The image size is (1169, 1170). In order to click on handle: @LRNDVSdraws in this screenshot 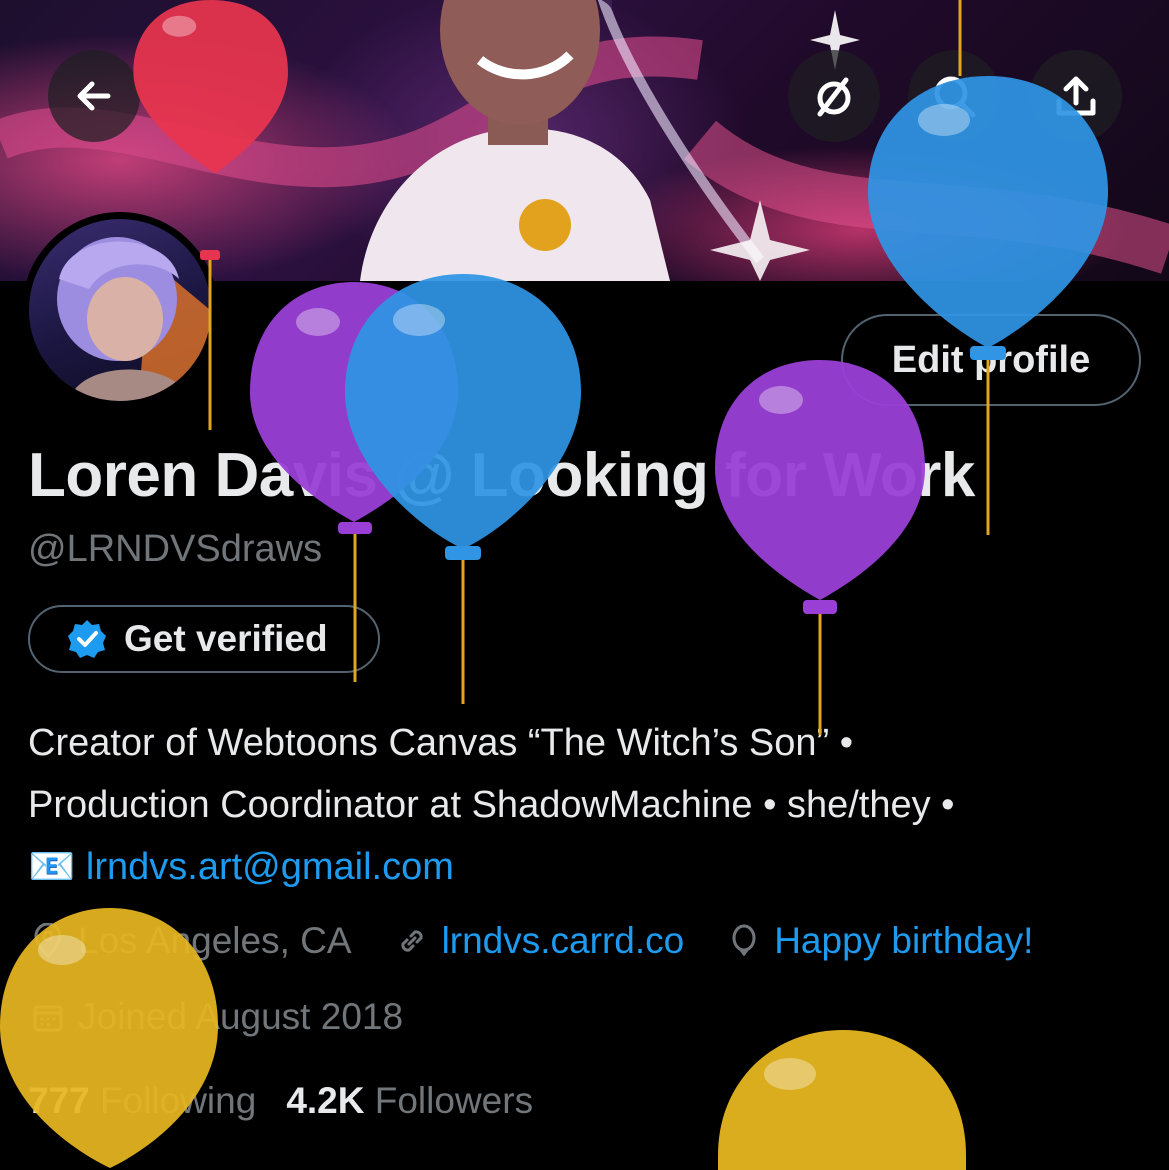, I will do `click(175, 549)`.